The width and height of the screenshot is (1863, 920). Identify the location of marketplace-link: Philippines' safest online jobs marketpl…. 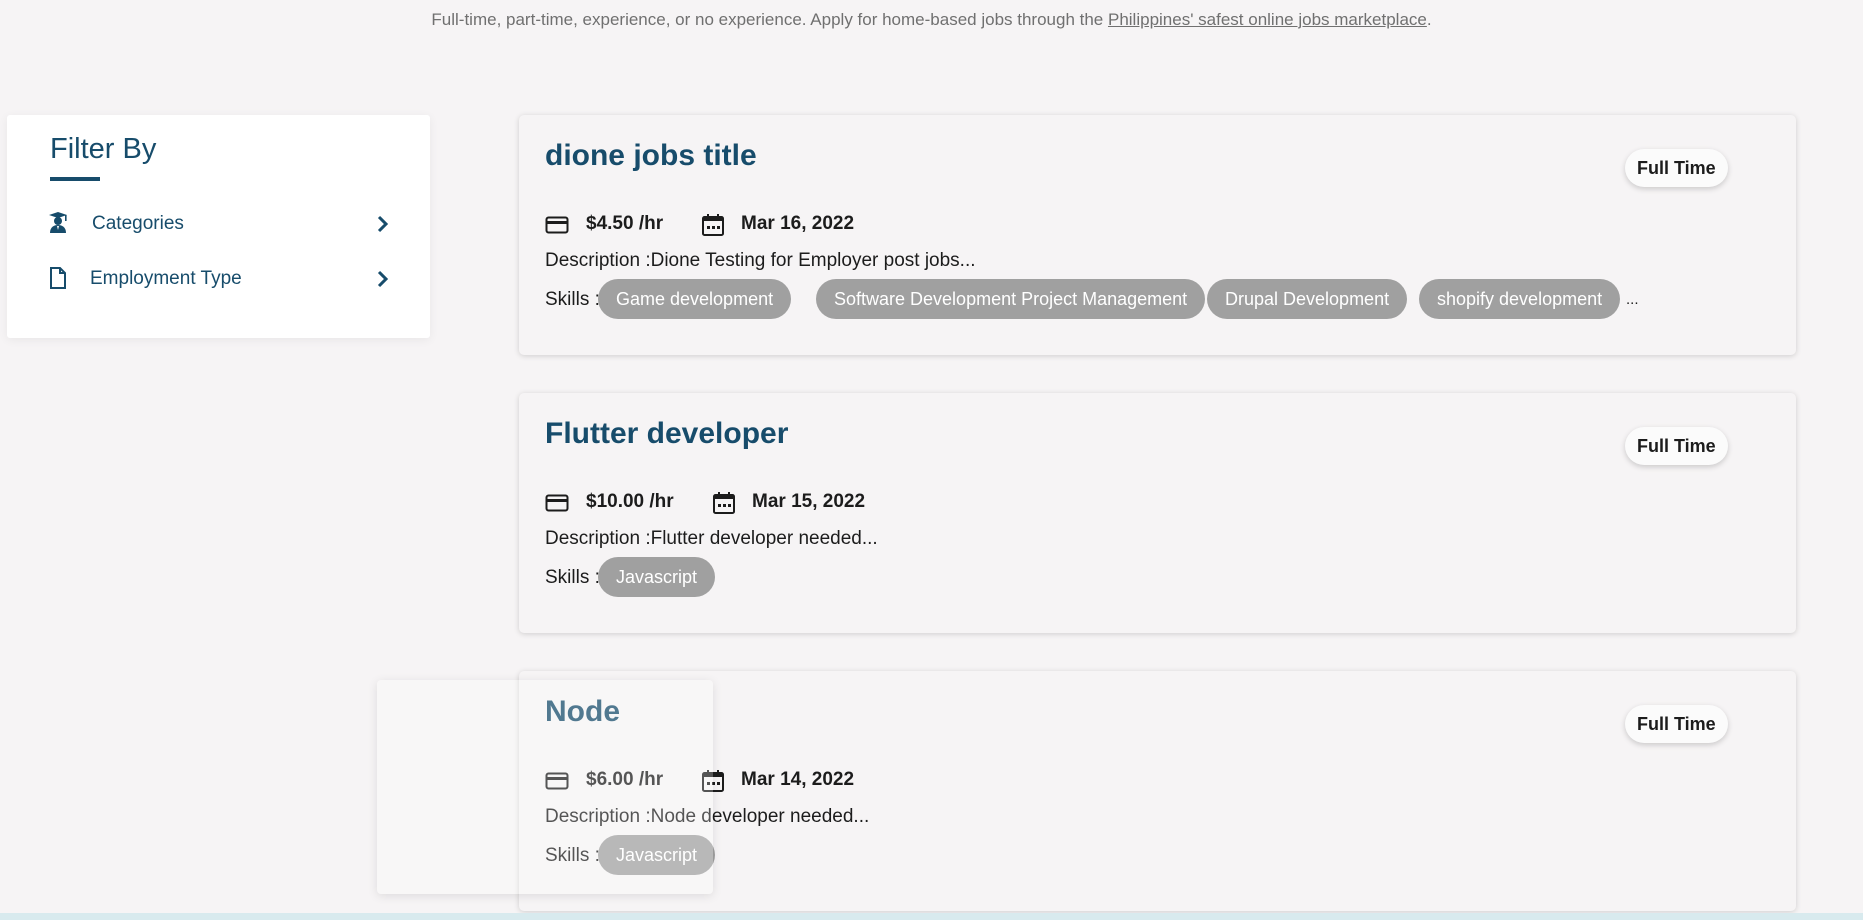
(1267, 19).